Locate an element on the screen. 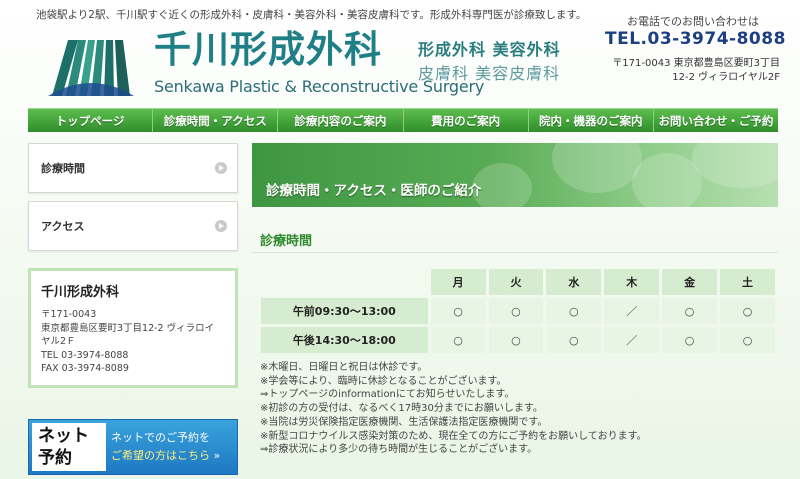 This screenshot has height=479, width=800. day-header: 火 is located at coordinates (516, 282).